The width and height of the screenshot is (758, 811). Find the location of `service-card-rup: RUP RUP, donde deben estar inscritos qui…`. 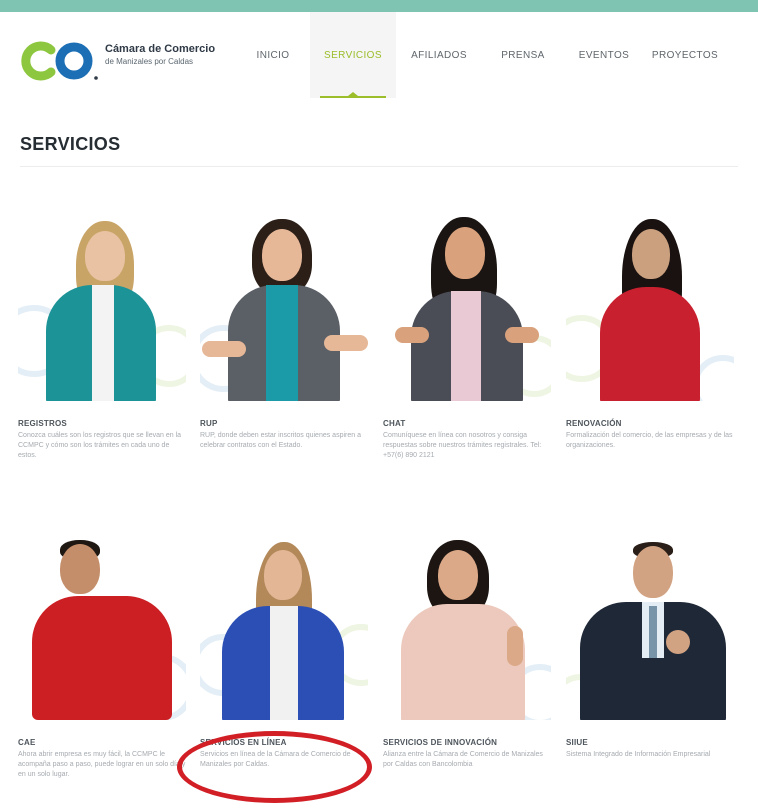

service-card-rup: RUP RUP, donde deben estar inscritos qui… is located at coordinates (284, 333).